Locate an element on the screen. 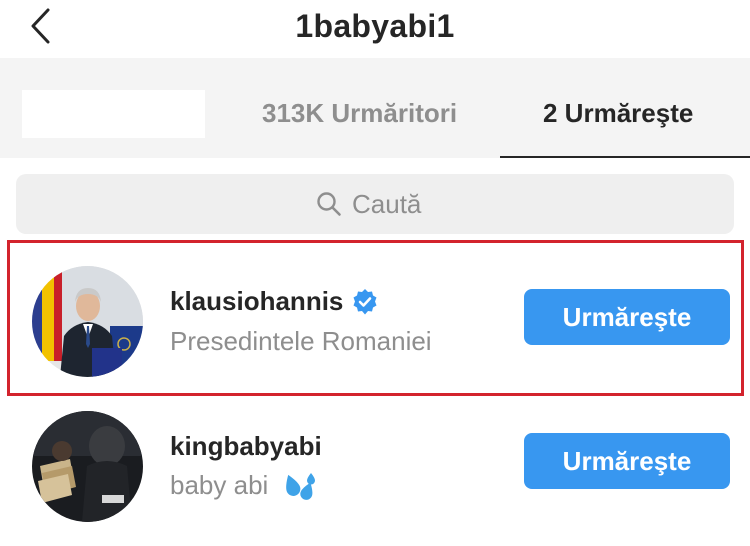  search-bar is located at coordinates (375, 198).